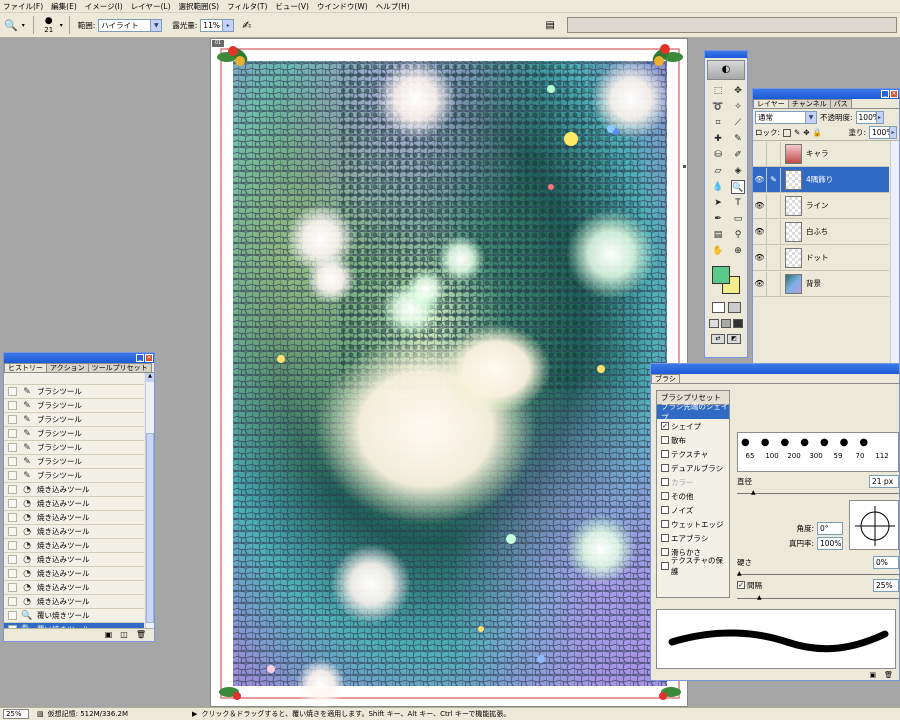  I want to click on exposure-input: 11% ▸, so click(217, 25).